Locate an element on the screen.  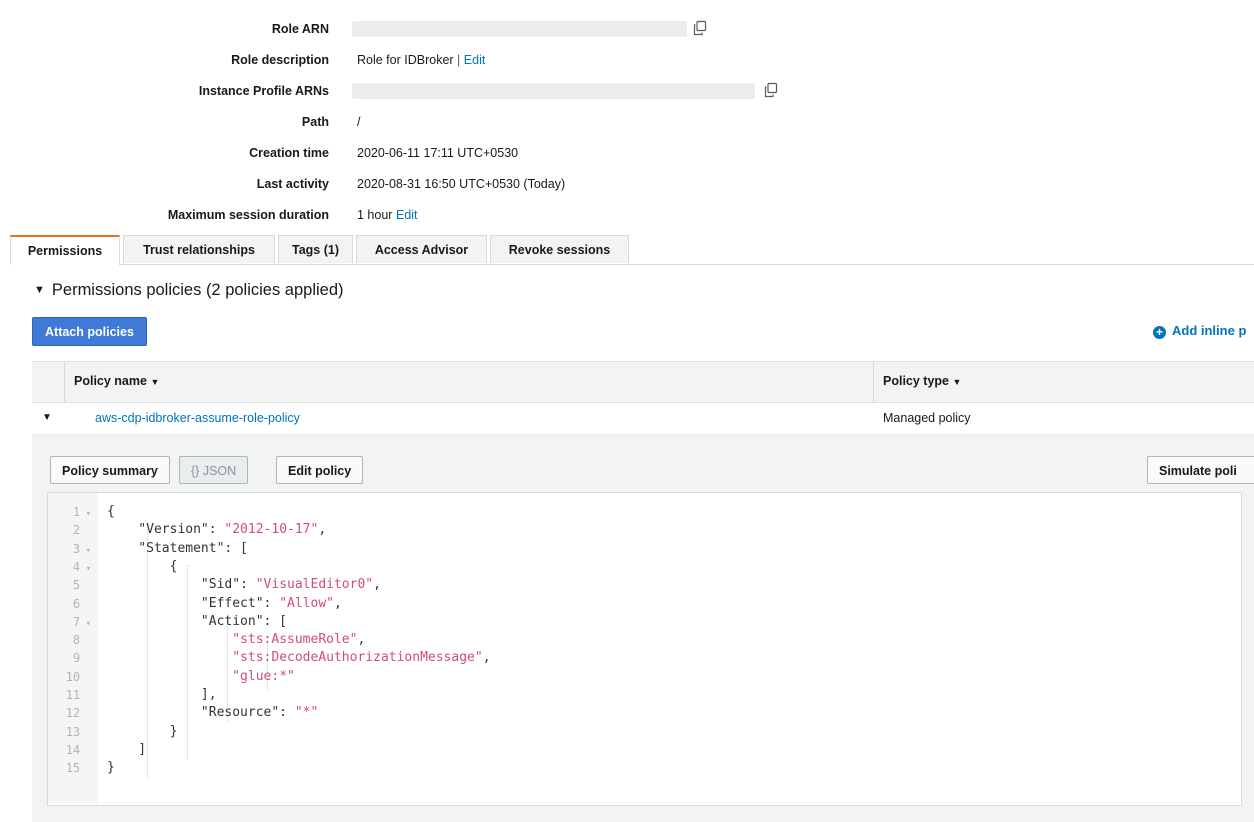
code-line: "Sid": "VisualEditor0", is located at coordinates (244, 585).